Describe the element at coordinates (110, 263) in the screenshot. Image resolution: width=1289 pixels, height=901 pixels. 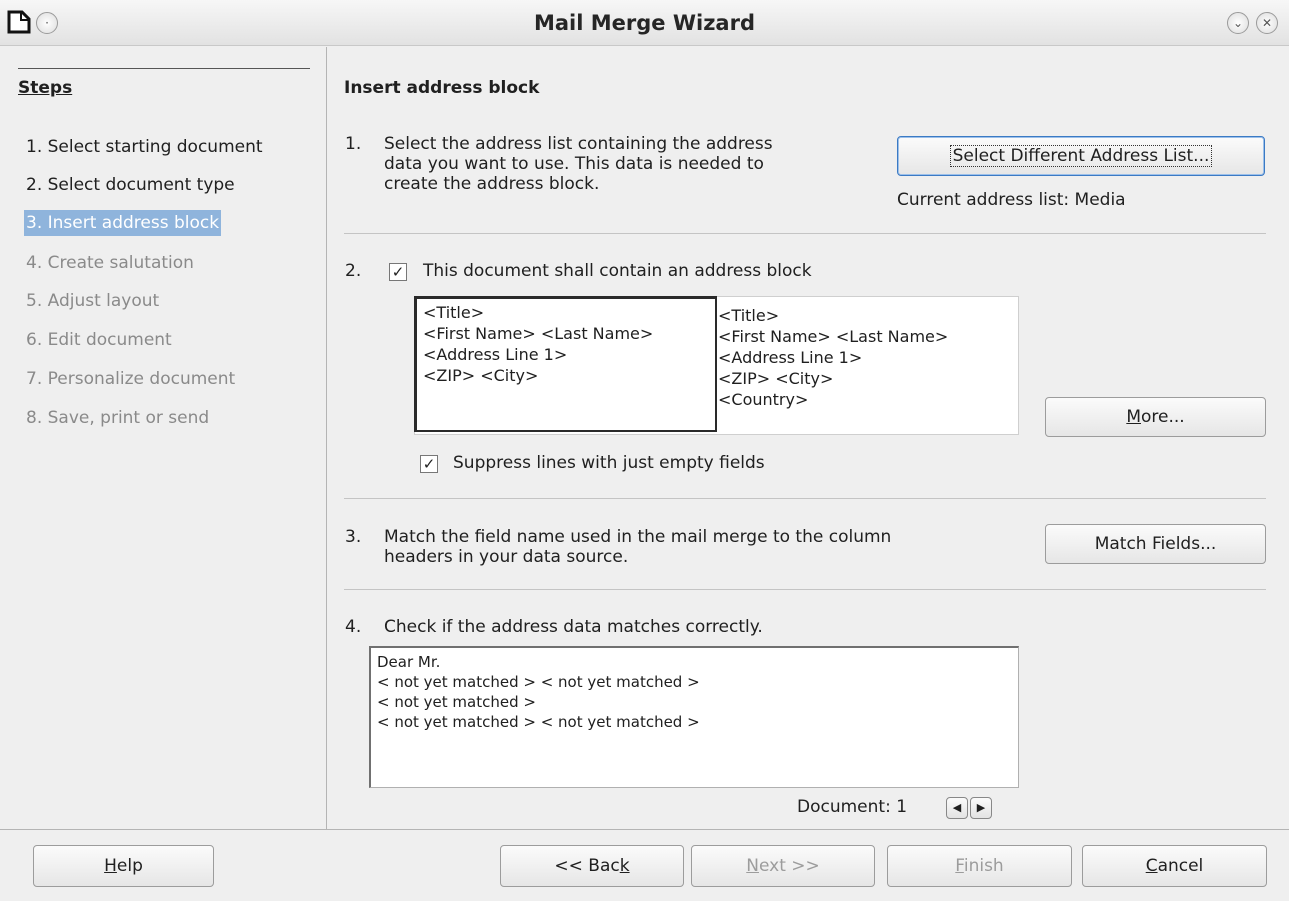
I see `step-create-salutation: 4. Create salutation` at that location.